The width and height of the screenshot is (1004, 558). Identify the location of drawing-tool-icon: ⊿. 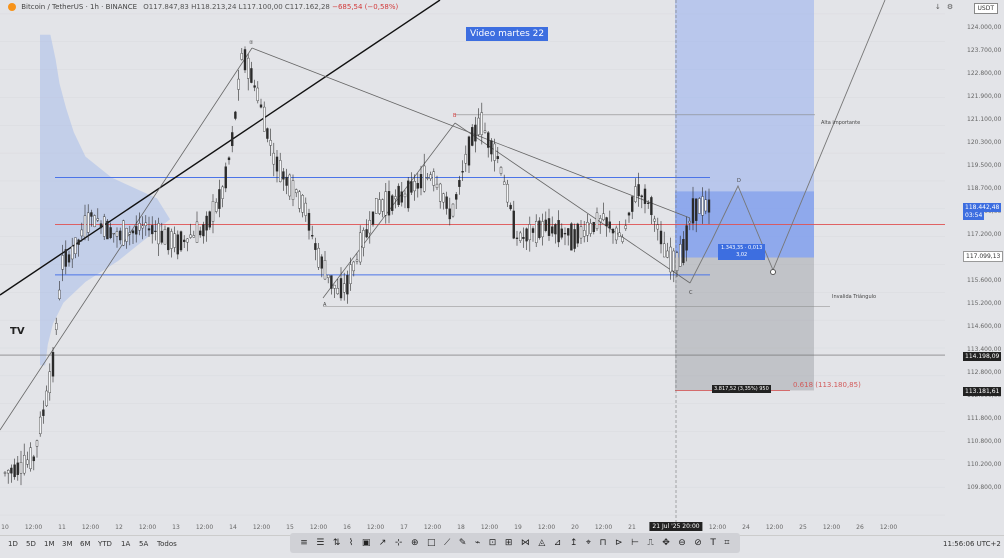
(558, 543).